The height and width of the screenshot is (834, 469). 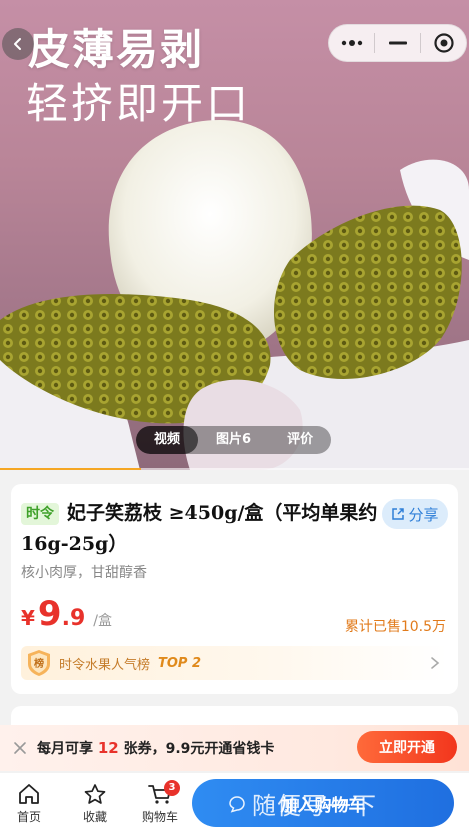 I want to click on product-subtitle: 核小肉厚，甘甜醇香, so click(x=84, y=573).